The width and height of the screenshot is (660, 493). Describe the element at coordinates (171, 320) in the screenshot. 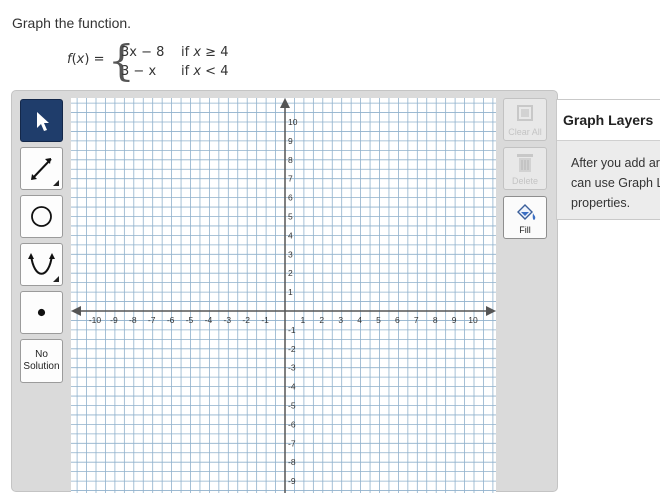

I see `x-tick-label: -6` at that location.